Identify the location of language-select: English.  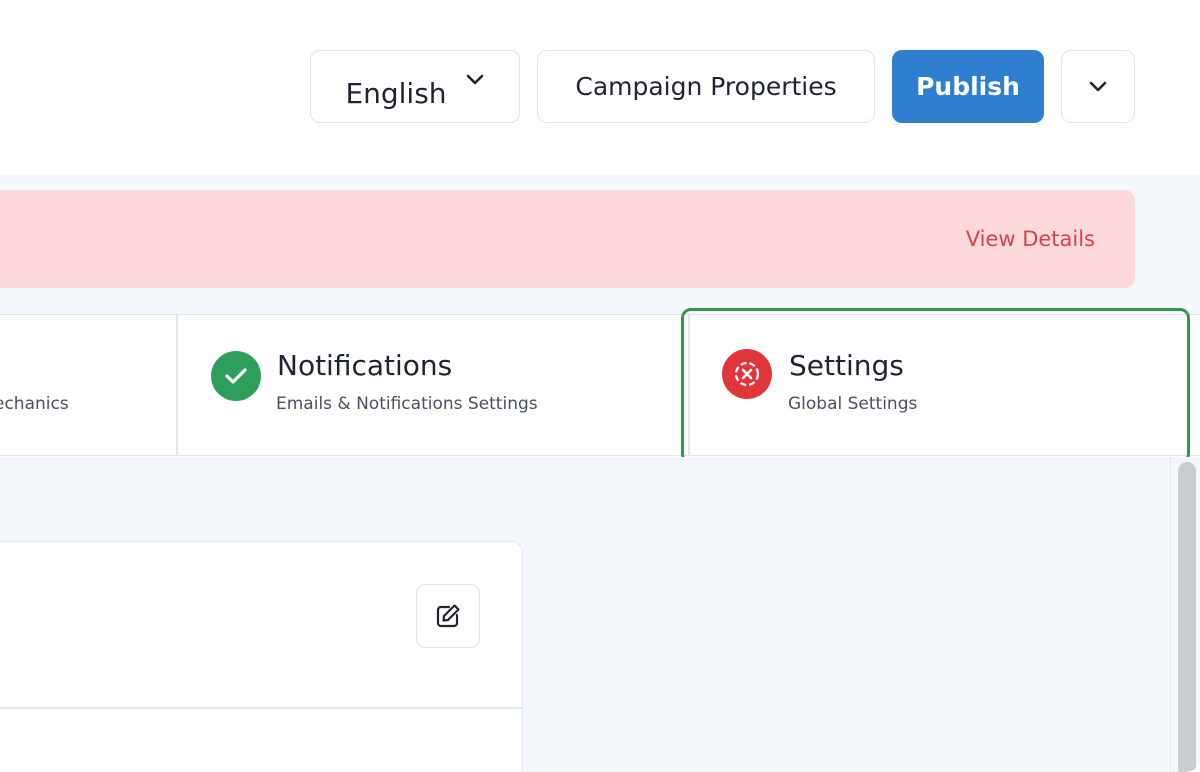
(415, 86).